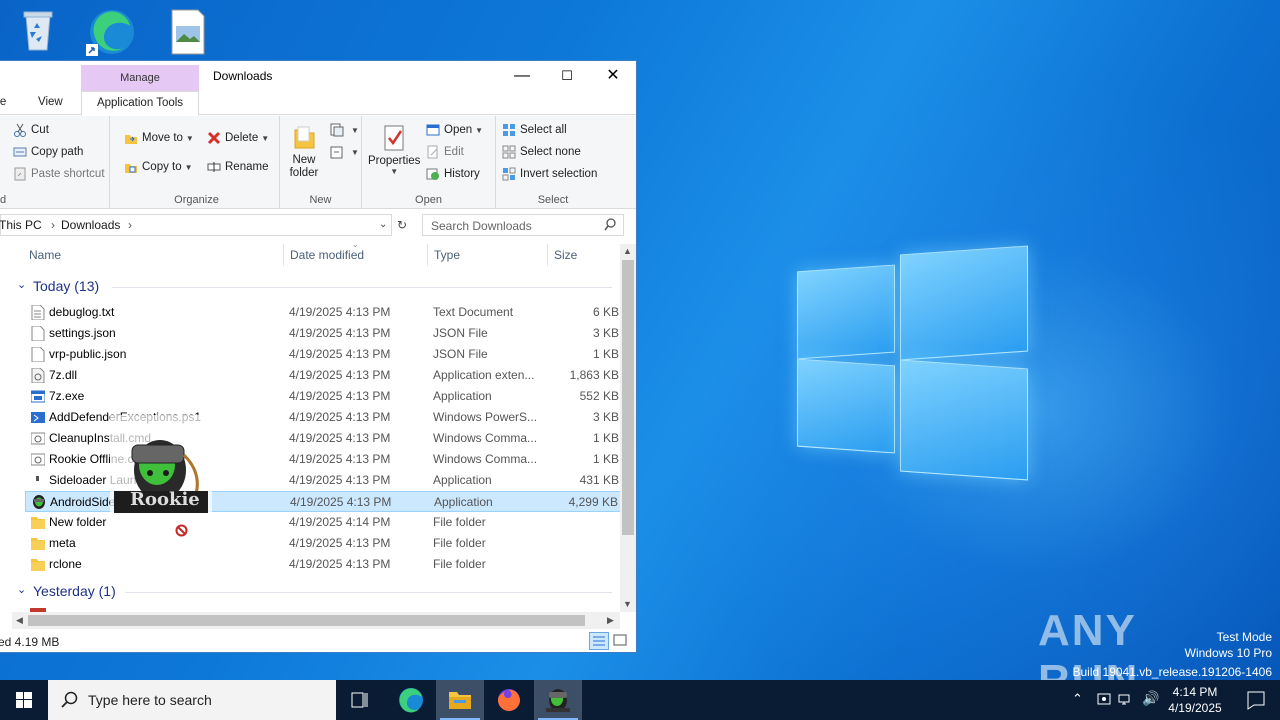  I want to click on recycle-bin-icon, so click(38, 31).